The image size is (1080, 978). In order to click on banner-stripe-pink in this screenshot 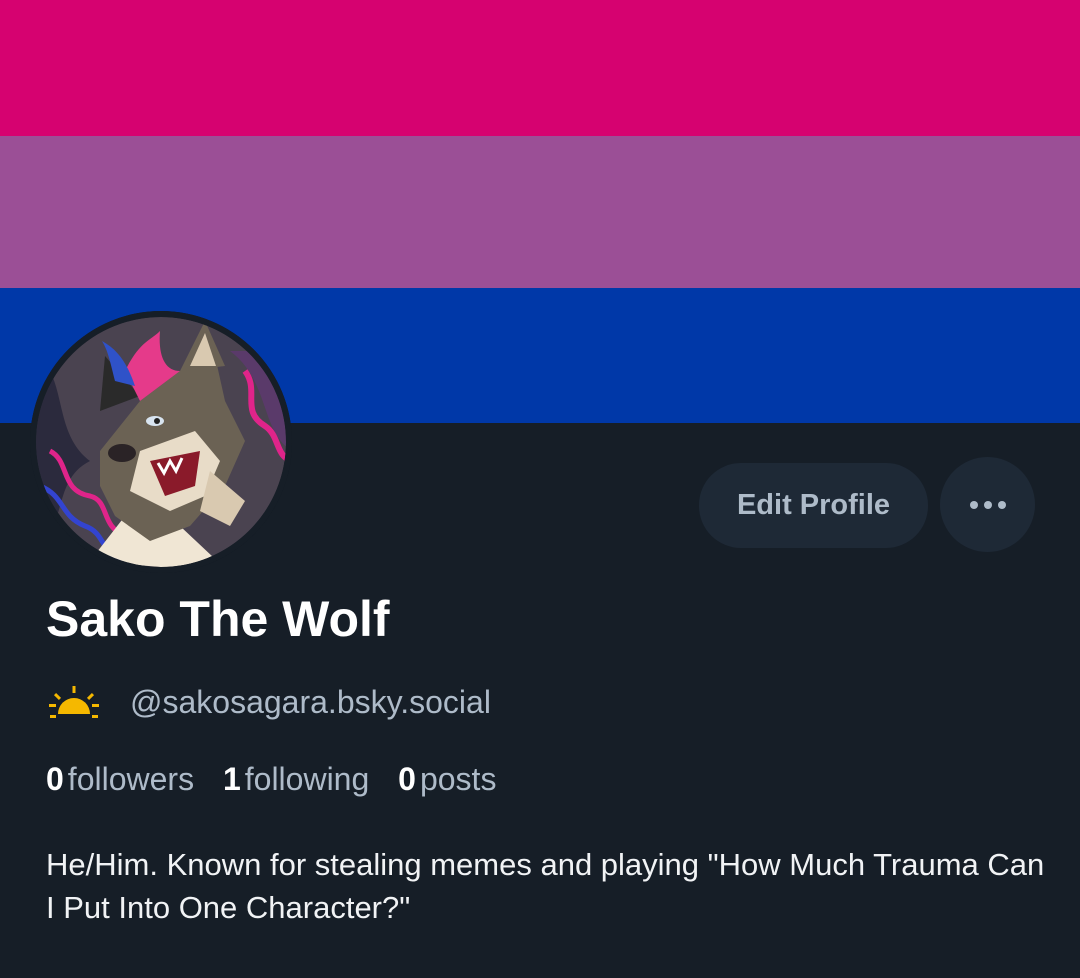, I will do `click(540, 68)`.